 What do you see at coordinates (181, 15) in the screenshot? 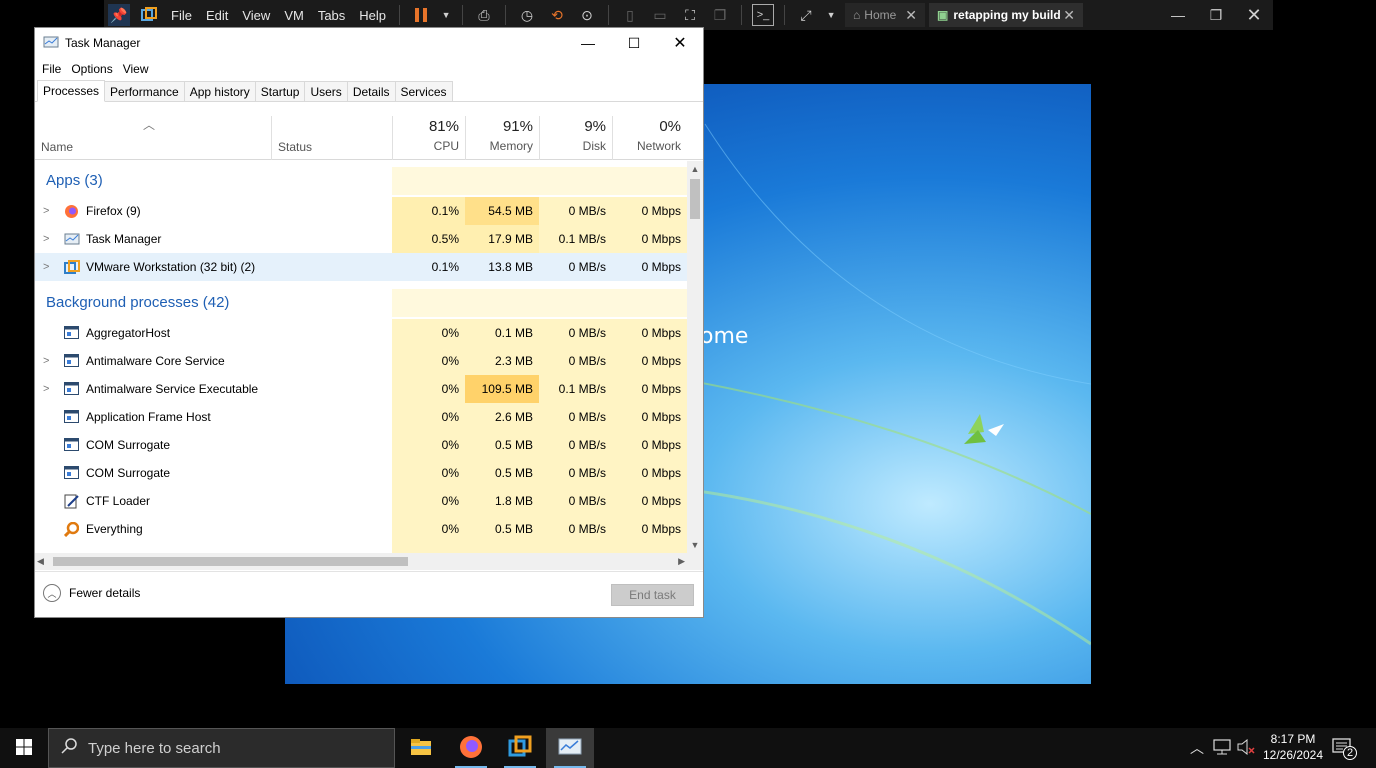
I see `vm-menu-file: File` at bounding box center [181, 15].